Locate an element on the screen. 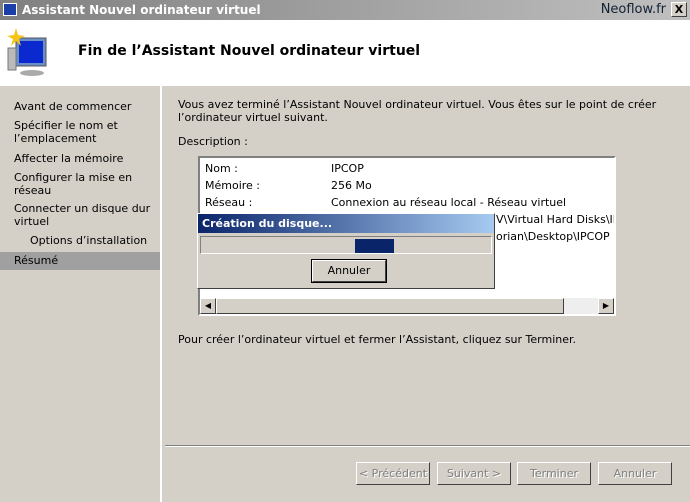 The image size is (690, 502). brand-watermark: Neoflow.fr is located at coordinates (633, 9).